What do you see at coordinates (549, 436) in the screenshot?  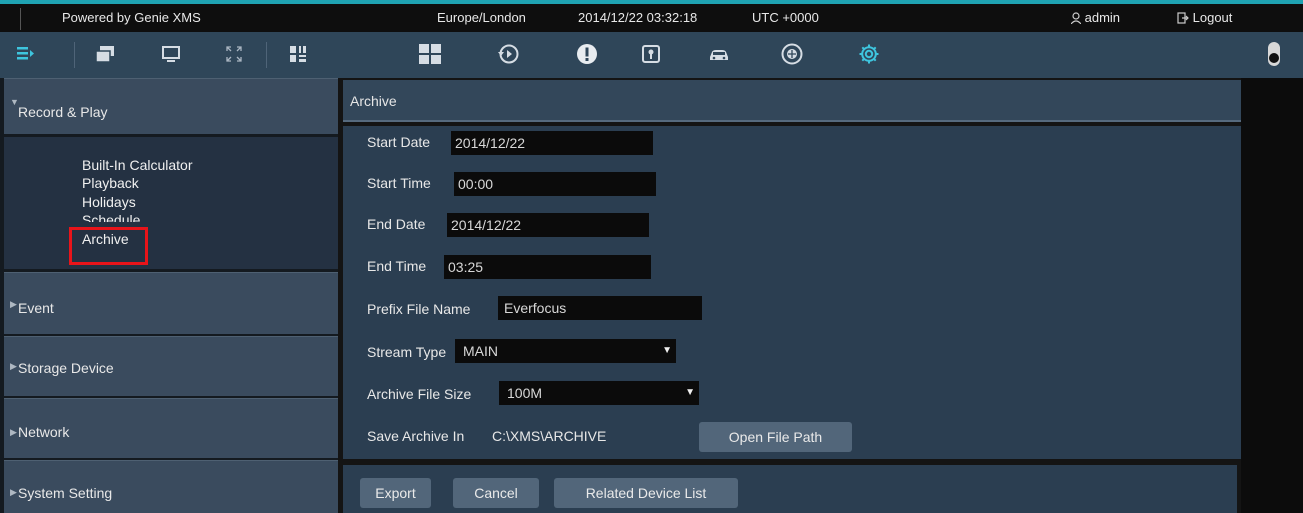 I see `save-archive-path: C:\XMS\ARCHIVE` at bounding box center [549, 436].